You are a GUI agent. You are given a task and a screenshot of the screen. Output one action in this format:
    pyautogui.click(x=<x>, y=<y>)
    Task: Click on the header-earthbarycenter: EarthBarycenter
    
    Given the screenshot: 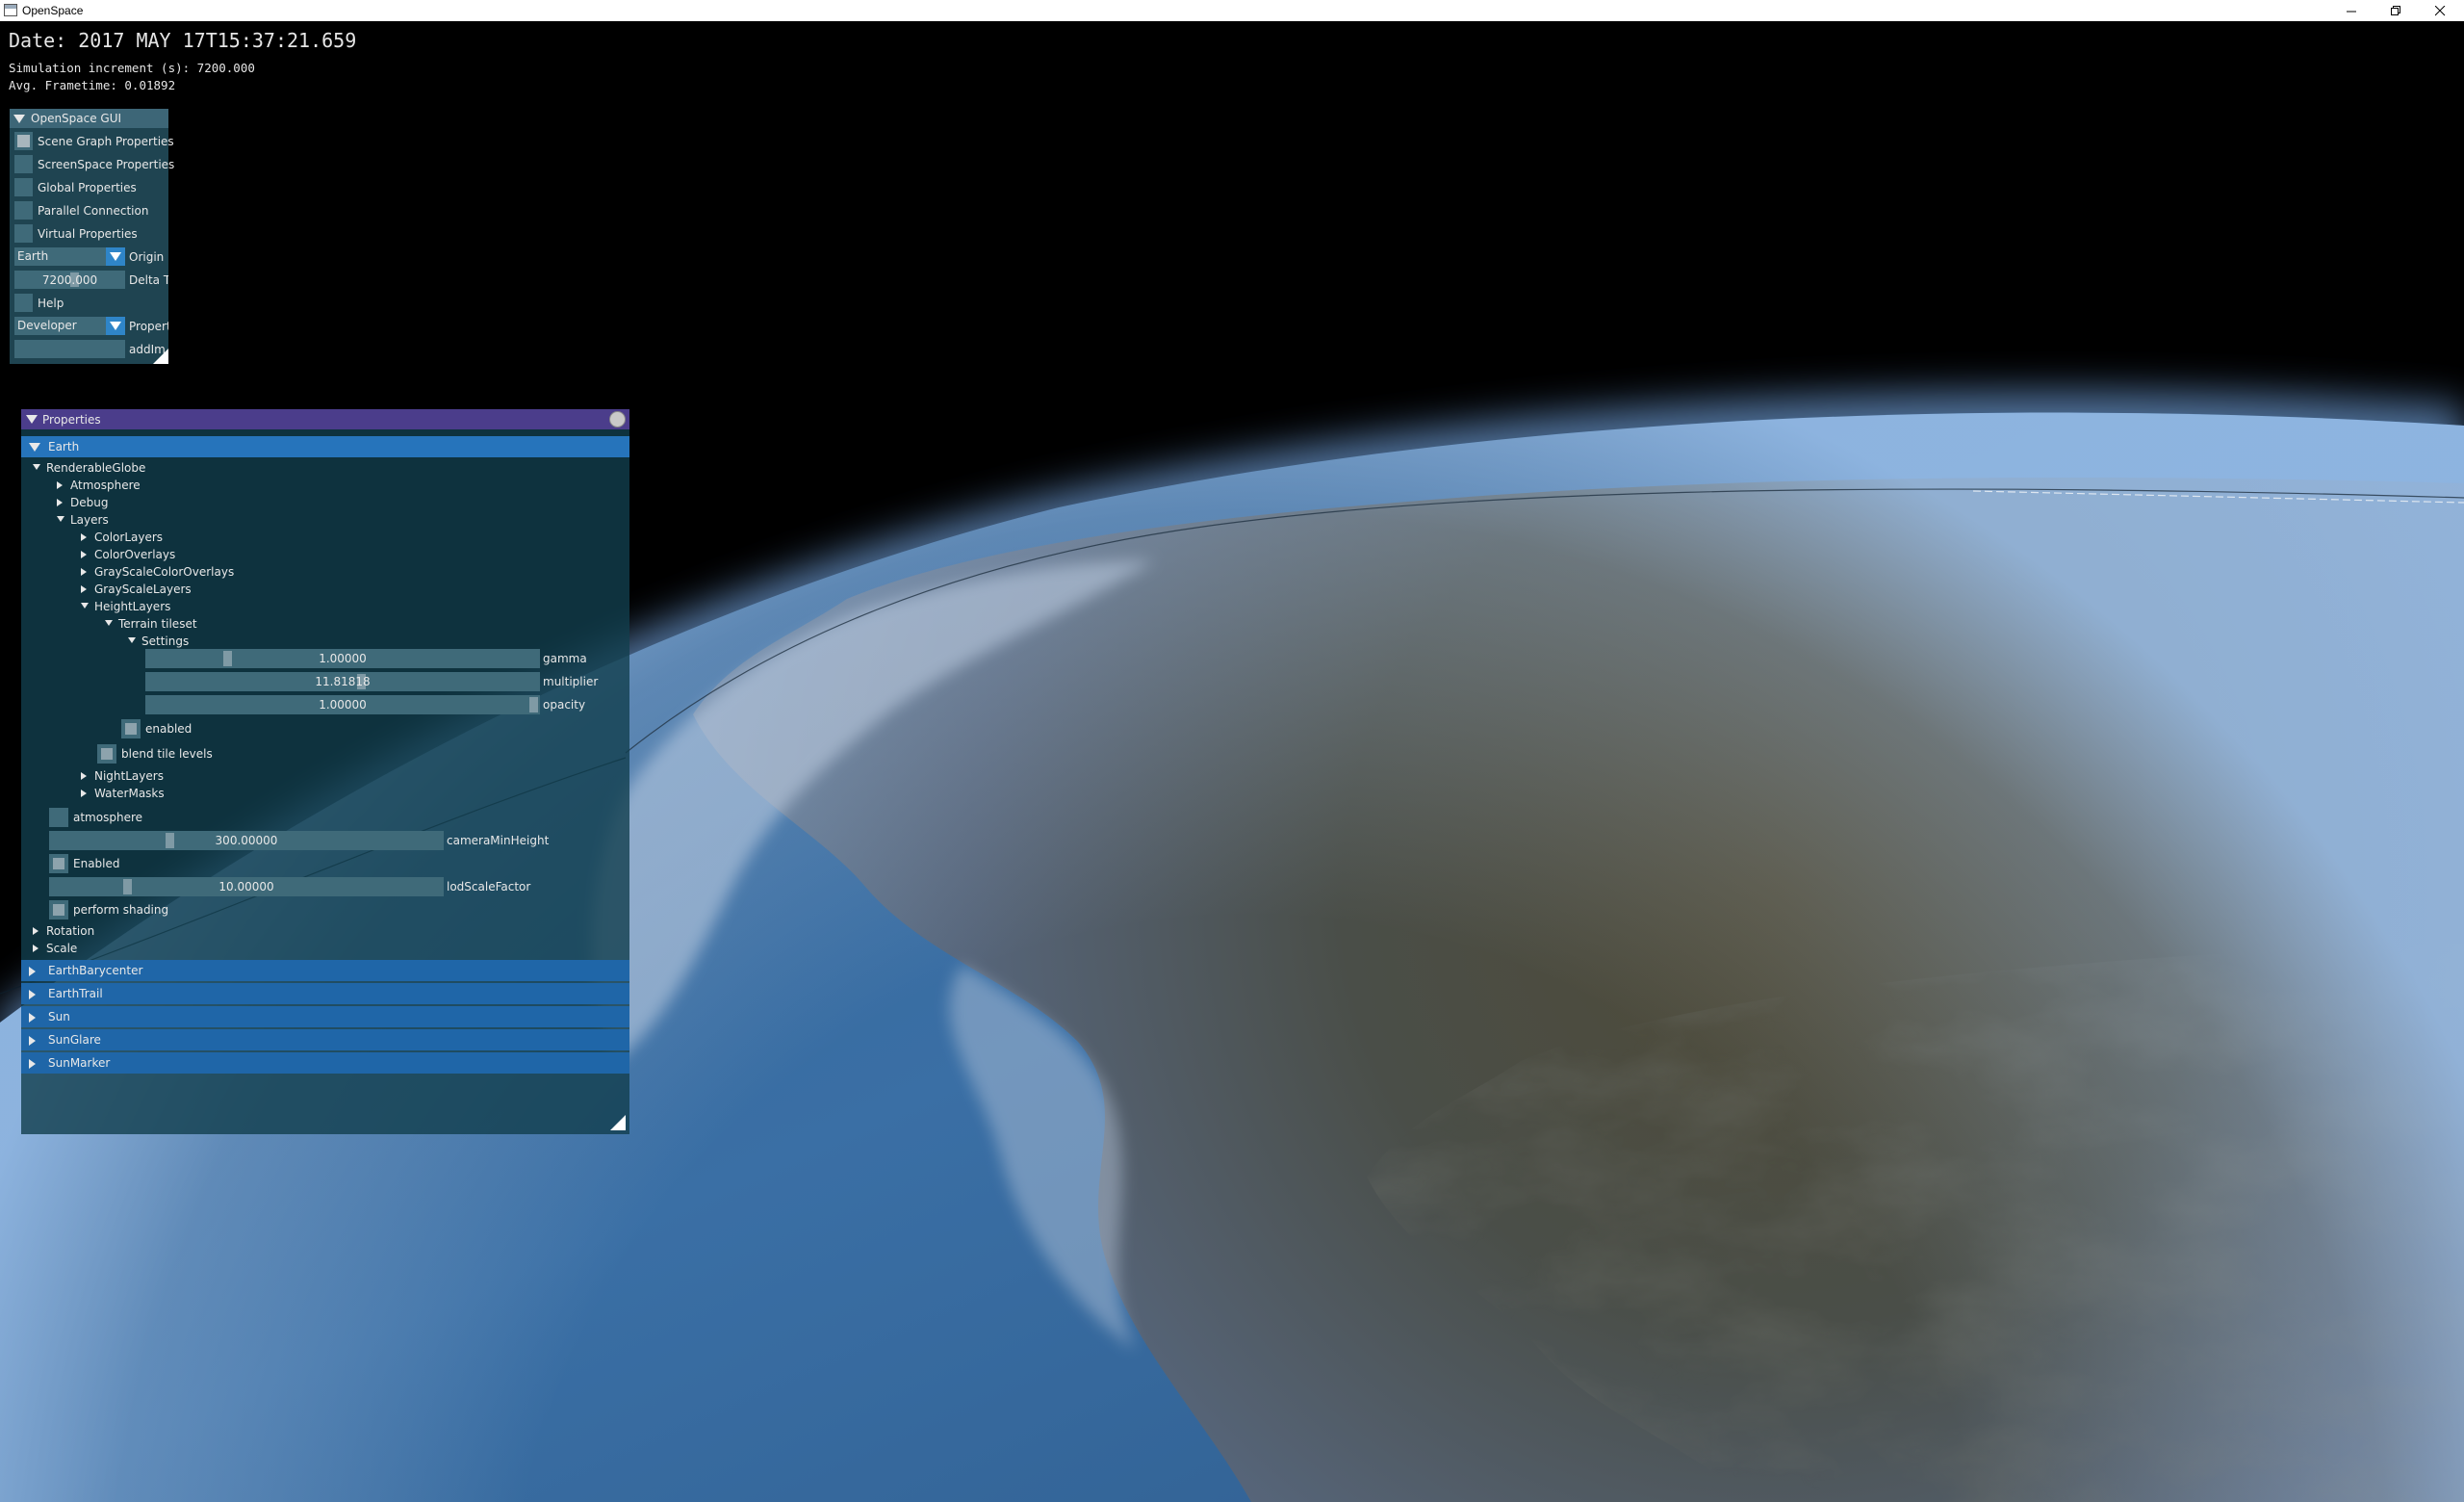 What is the action you would take?
    pyautogui.click(x=325, y=971)
    